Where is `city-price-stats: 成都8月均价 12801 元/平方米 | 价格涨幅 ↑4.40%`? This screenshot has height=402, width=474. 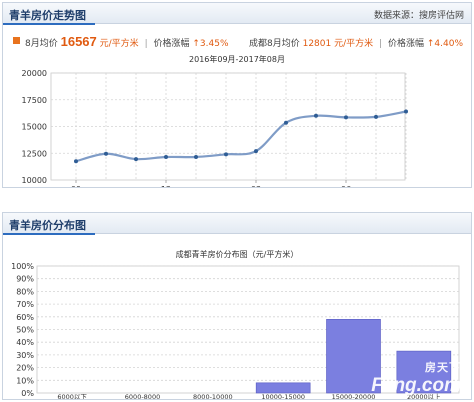 city-price-stats: 成都8月均价 12801 元/平方米 | 价格涨幅 ↑4.40% is located at coordinates (356, 42).